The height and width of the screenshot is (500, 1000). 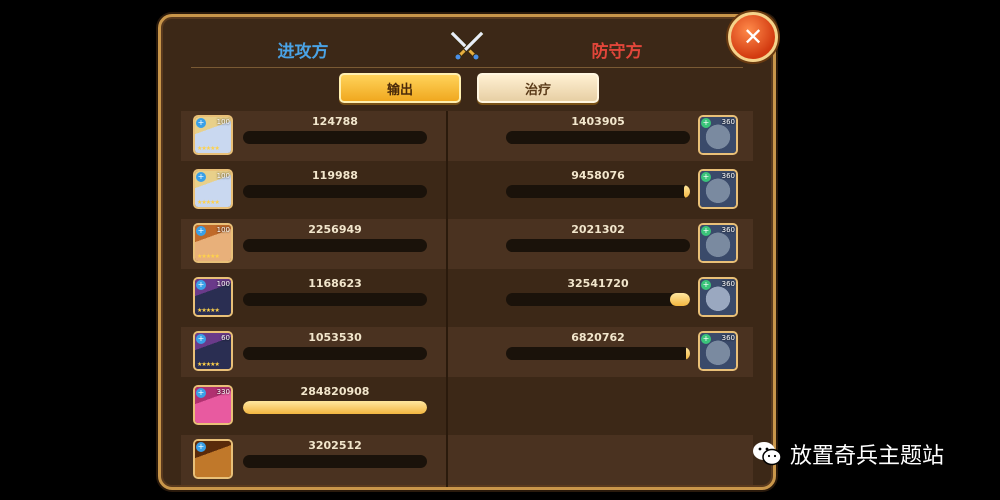 I want to click on defender-title: 防守方, so click(x=617, y=52).